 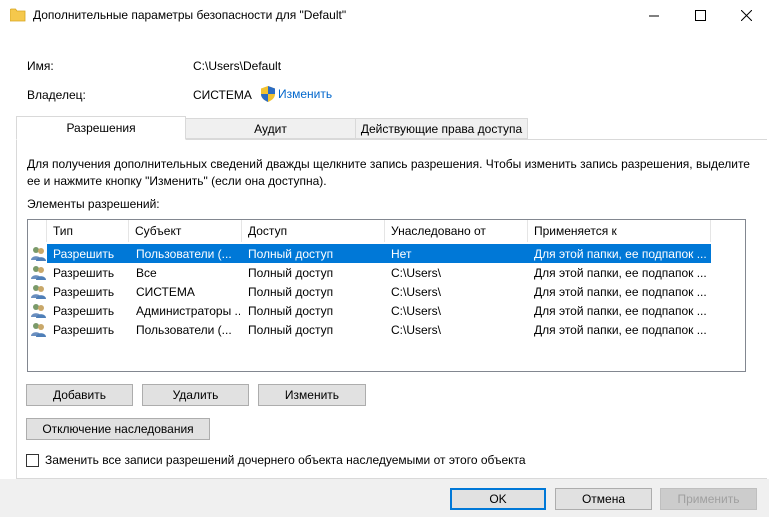 I want to click on apply-button-label: Применить, so click(x=708, y=499).